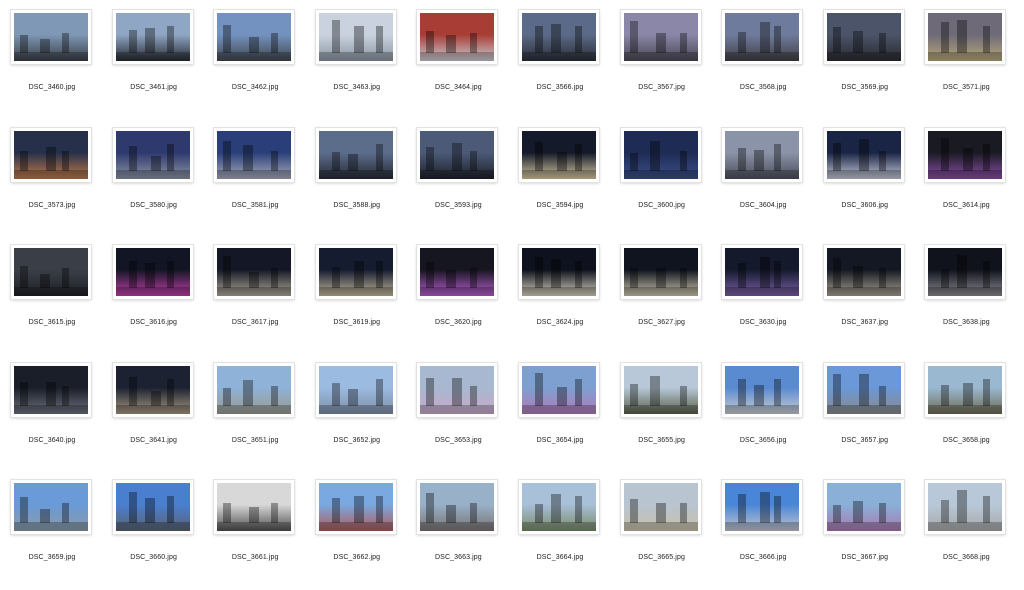 The height and width of the screenshot is (590, 1024). I want to click on file-item: DSC_3581.jpg, so click(255, 179).